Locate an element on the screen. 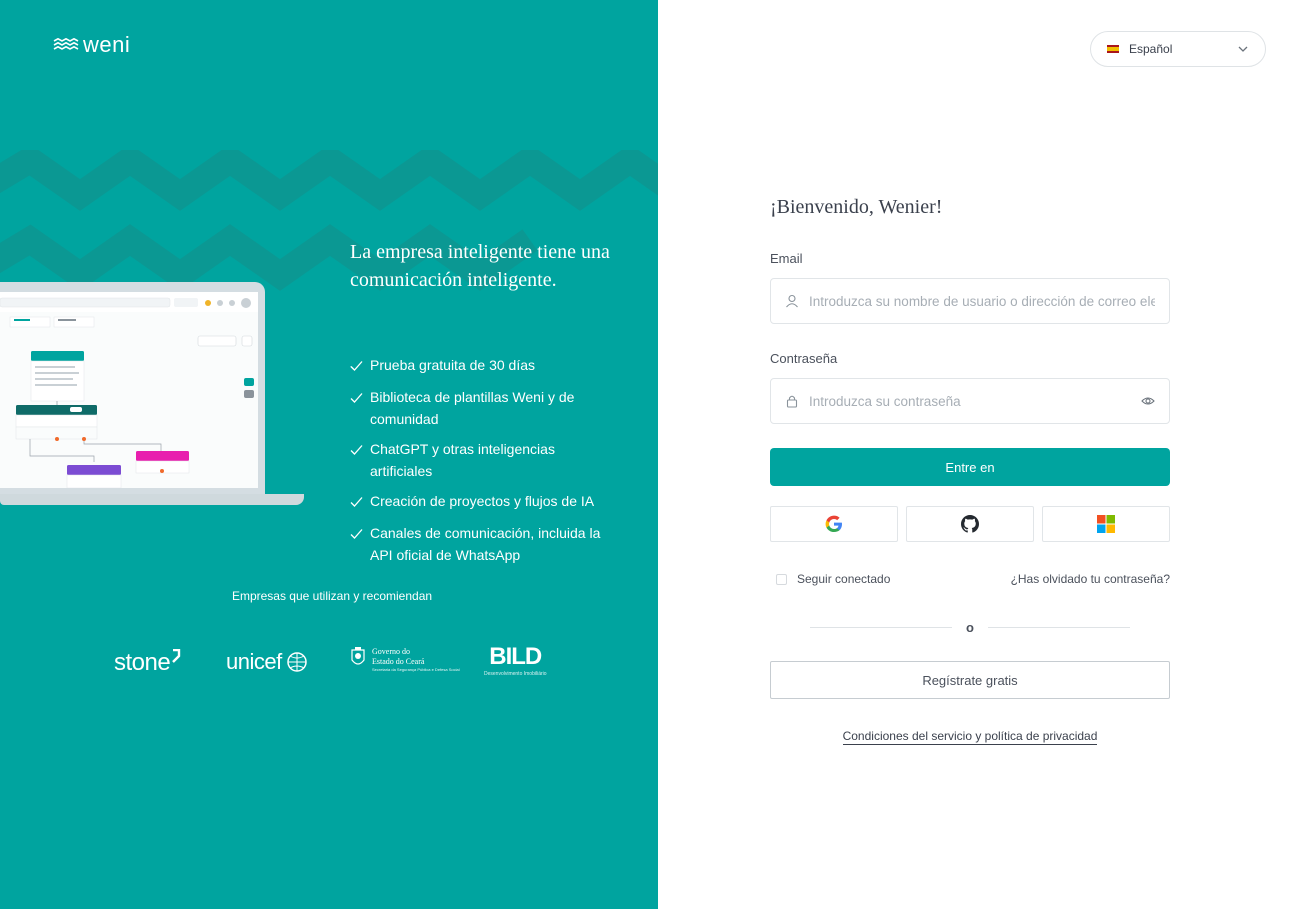  password-field-container is located at coordinates (970, 401).